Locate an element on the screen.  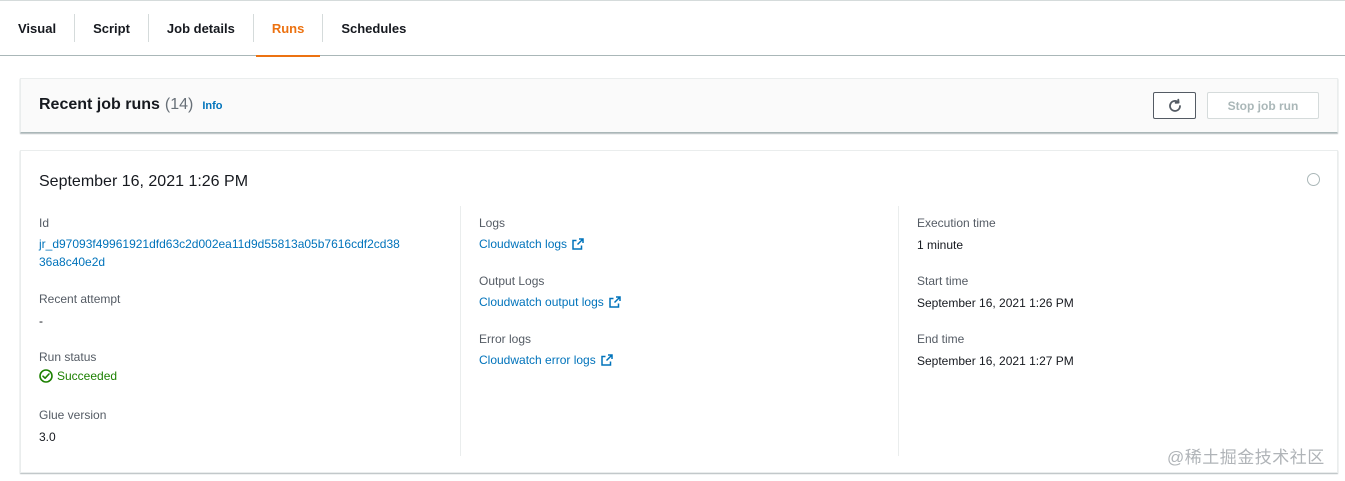
header-title-group: Recent job runs (14) Info is located at coordinates (131, 105).